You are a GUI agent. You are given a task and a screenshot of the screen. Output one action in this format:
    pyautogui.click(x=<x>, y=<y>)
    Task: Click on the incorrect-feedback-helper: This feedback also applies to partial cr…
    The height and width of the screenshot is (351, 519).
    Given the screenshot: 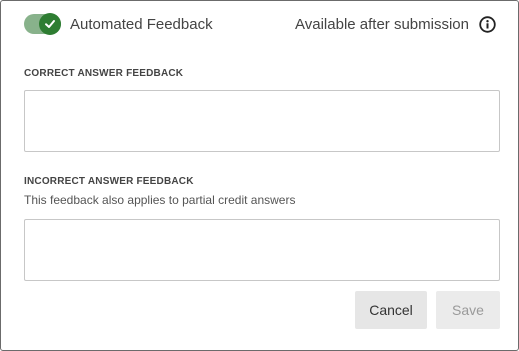 What is the action you would take?
    pyautogui.click(x=160, y=200)
    